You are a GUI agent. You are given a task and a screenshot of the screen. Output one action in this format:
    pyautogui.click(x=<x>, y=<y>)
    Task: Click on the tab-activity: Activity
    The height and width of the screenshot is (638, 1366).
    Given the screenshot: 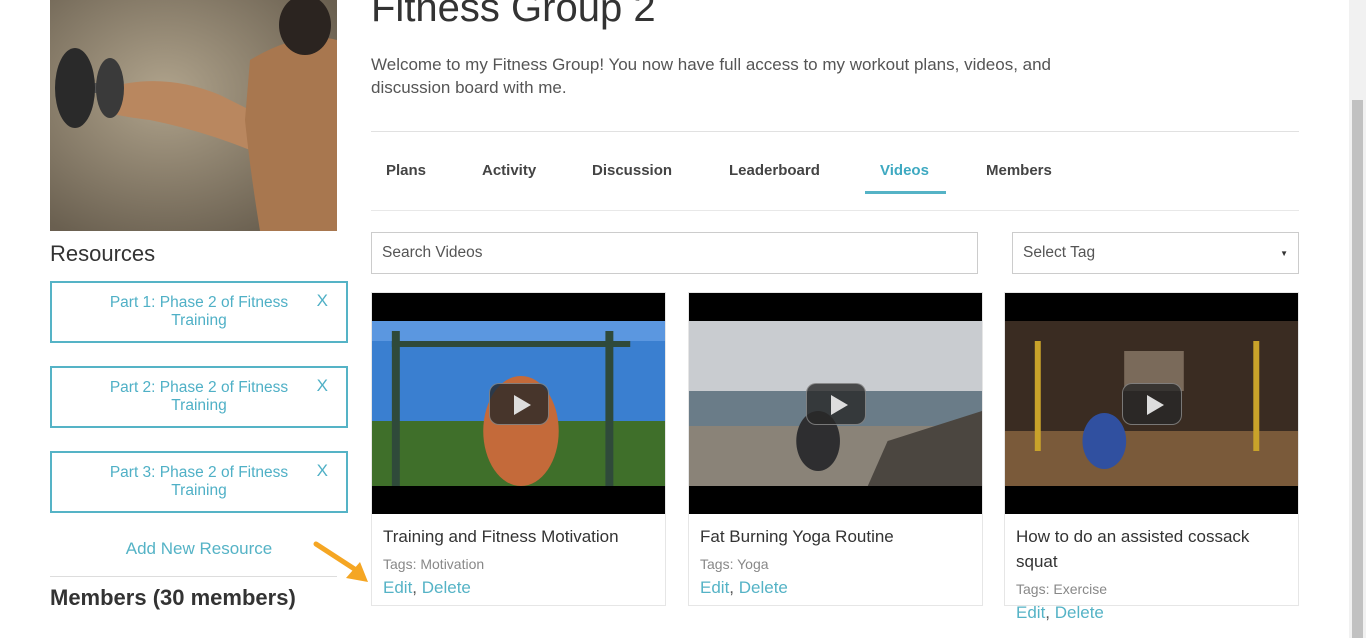 What is the action you would take?
    pyautogui.click(x=509, y=170)
    